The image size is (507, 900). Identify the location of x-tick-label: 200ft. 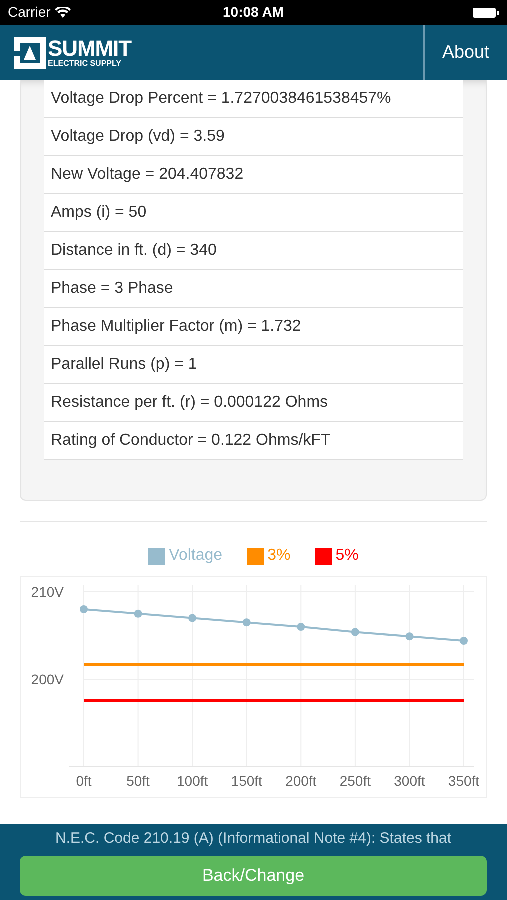
(301, 781).